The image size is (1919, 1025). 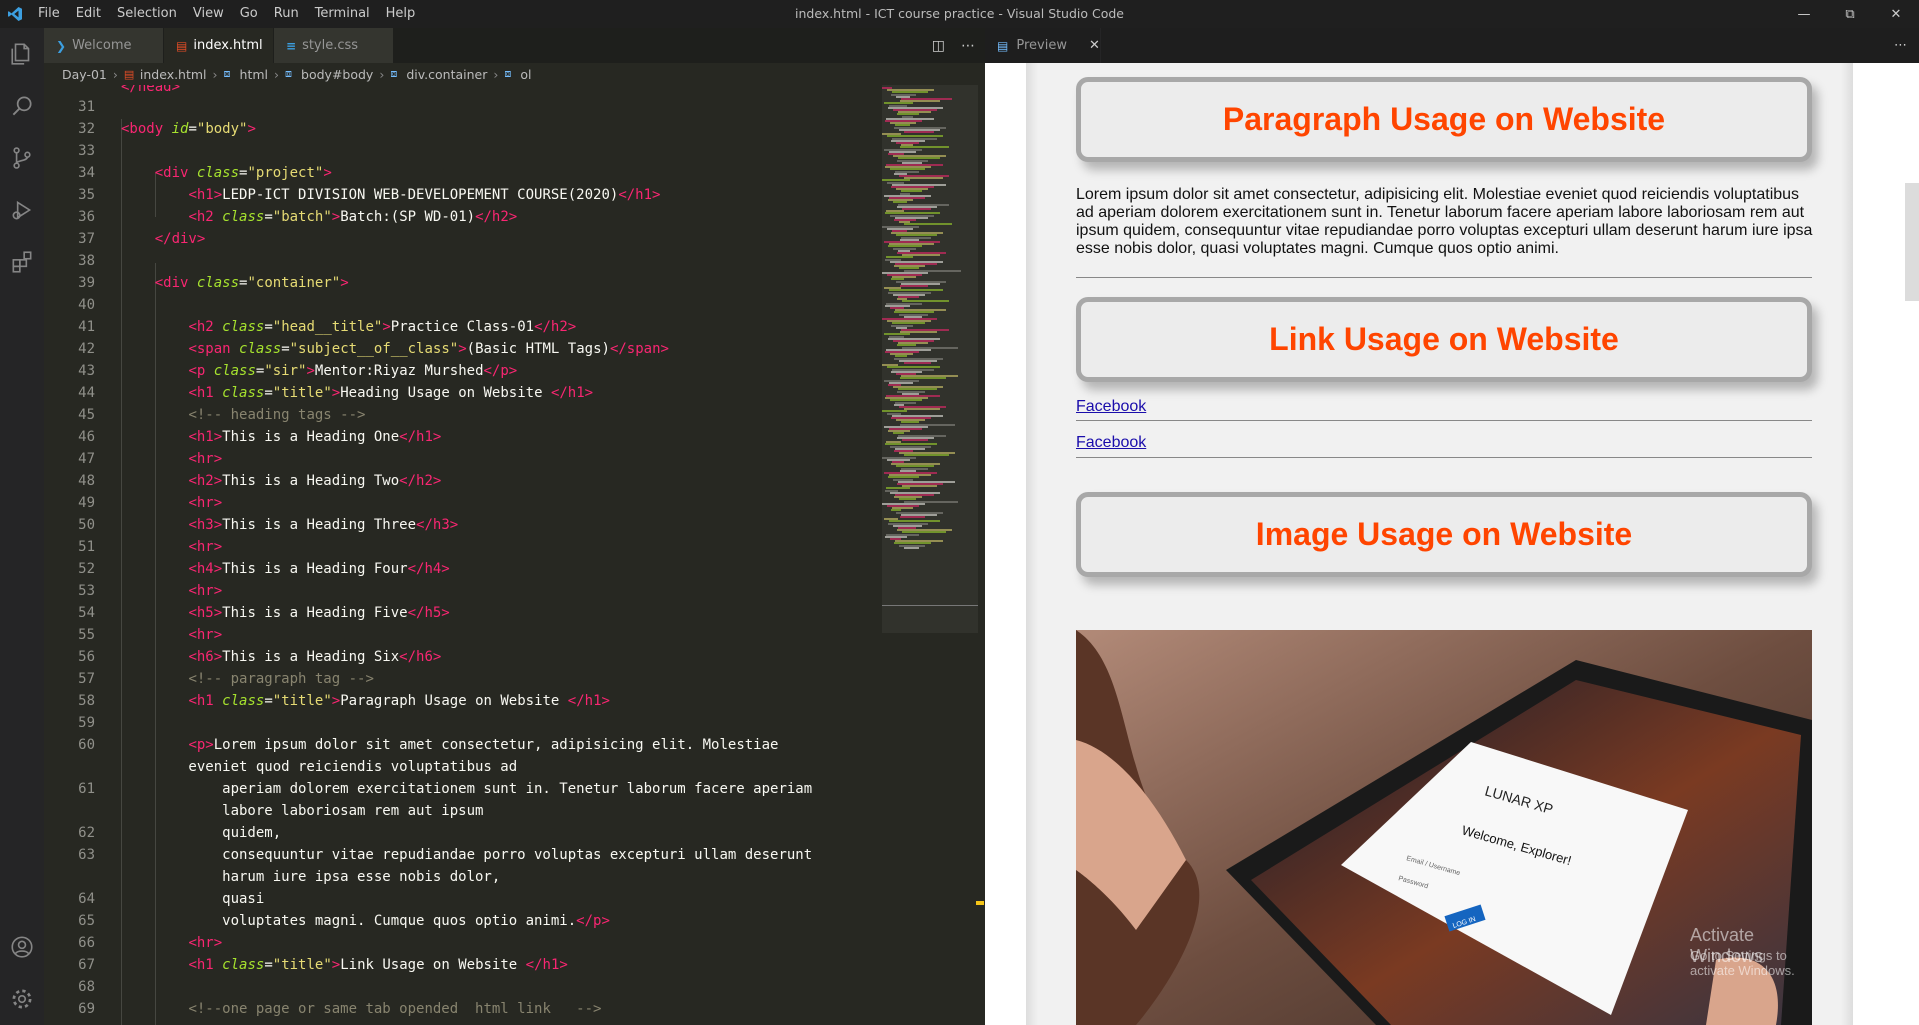 What do you see at coordinates (254, 74) in the screenshot?
I see `breadcrumb-html: html` at bounding box center [254, 74].